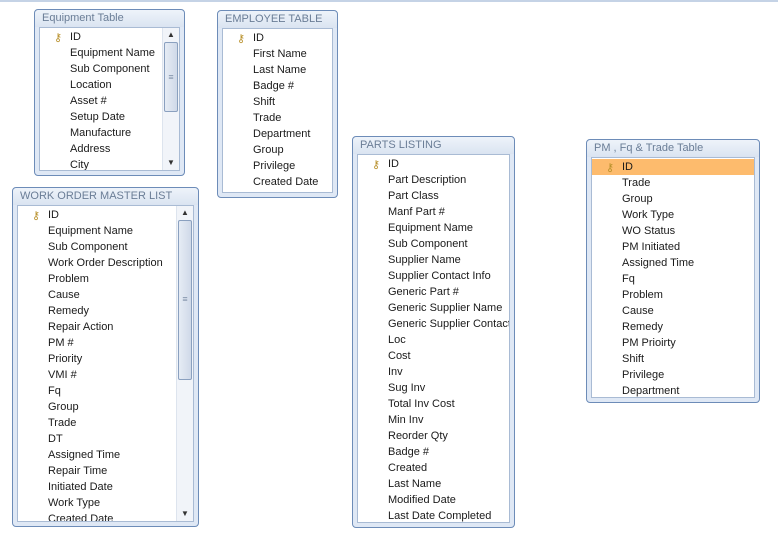  I want to click on field-item: WO Status, so click(673, 231).